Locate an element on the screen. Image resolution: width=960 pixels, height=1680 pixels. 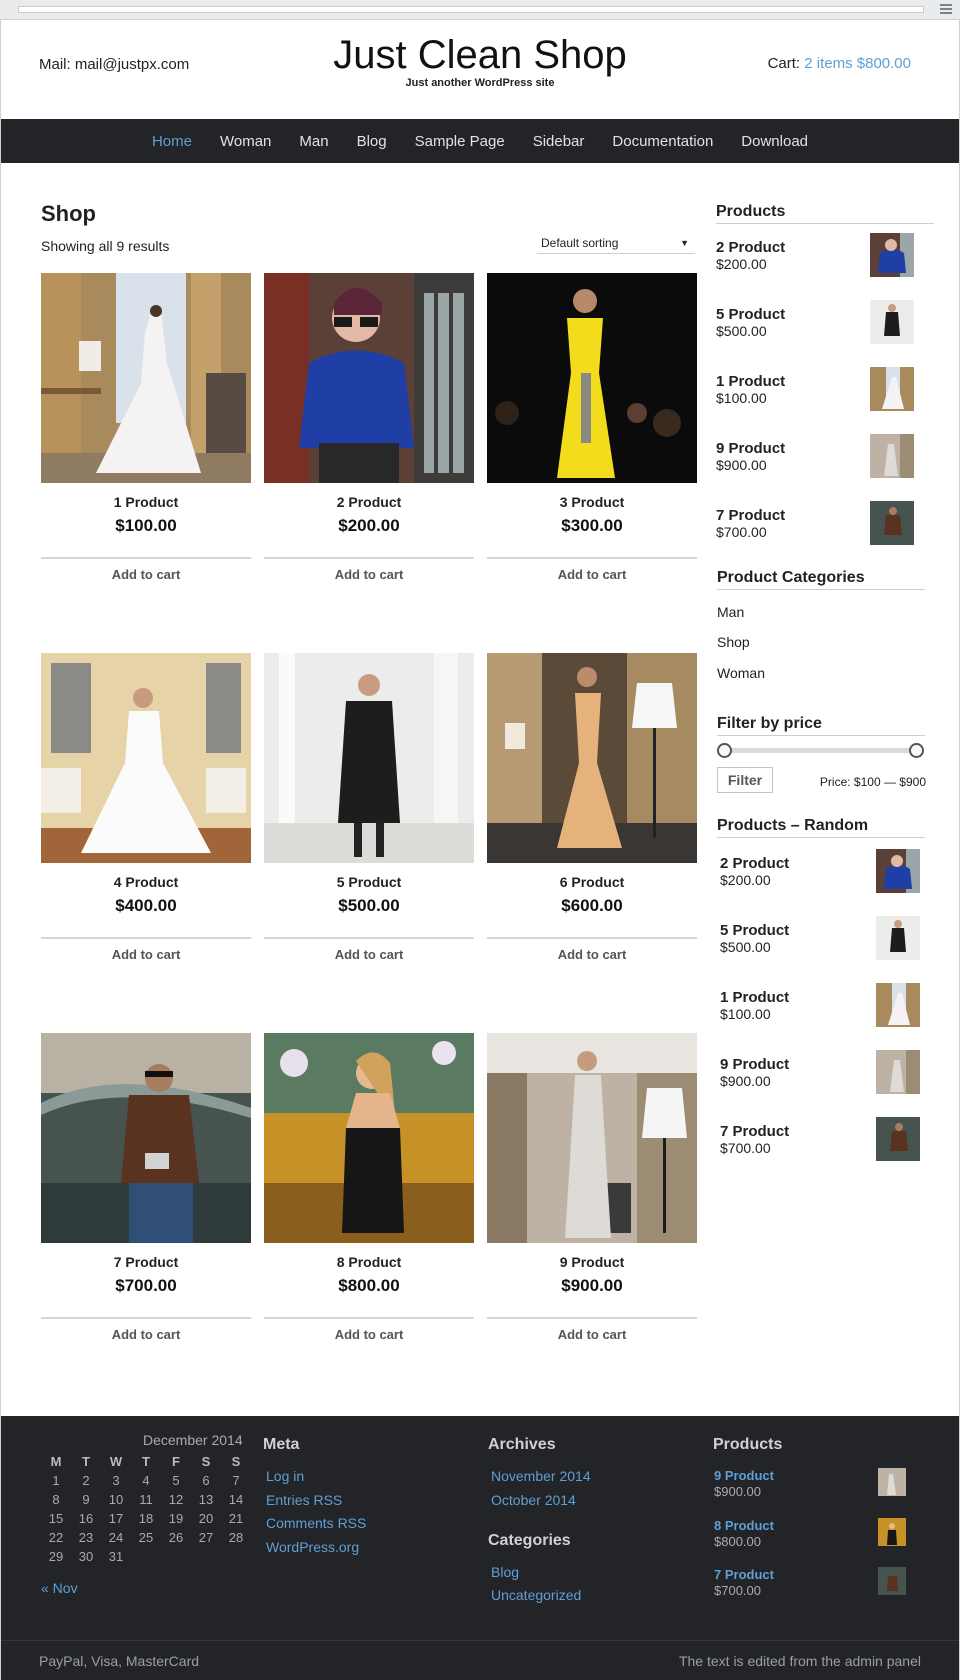
product-name: 2 Product is located at coordinates (369, 502).